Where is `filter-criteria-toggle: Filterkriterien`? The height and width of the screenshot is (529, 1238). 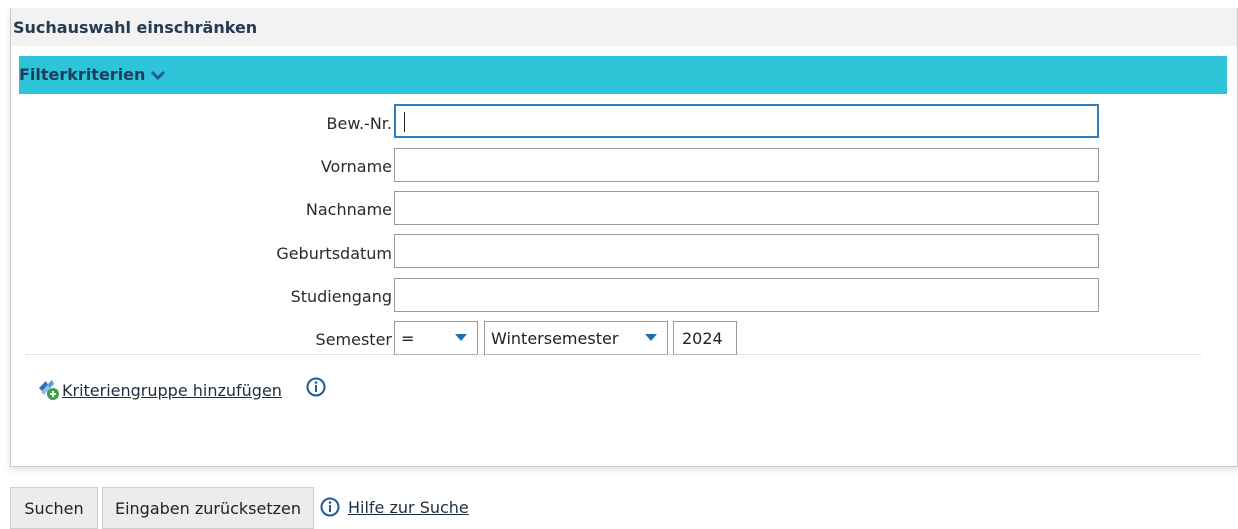
filter-criteria-toggle: Filterkriterien is located at coordinates (92, 74).